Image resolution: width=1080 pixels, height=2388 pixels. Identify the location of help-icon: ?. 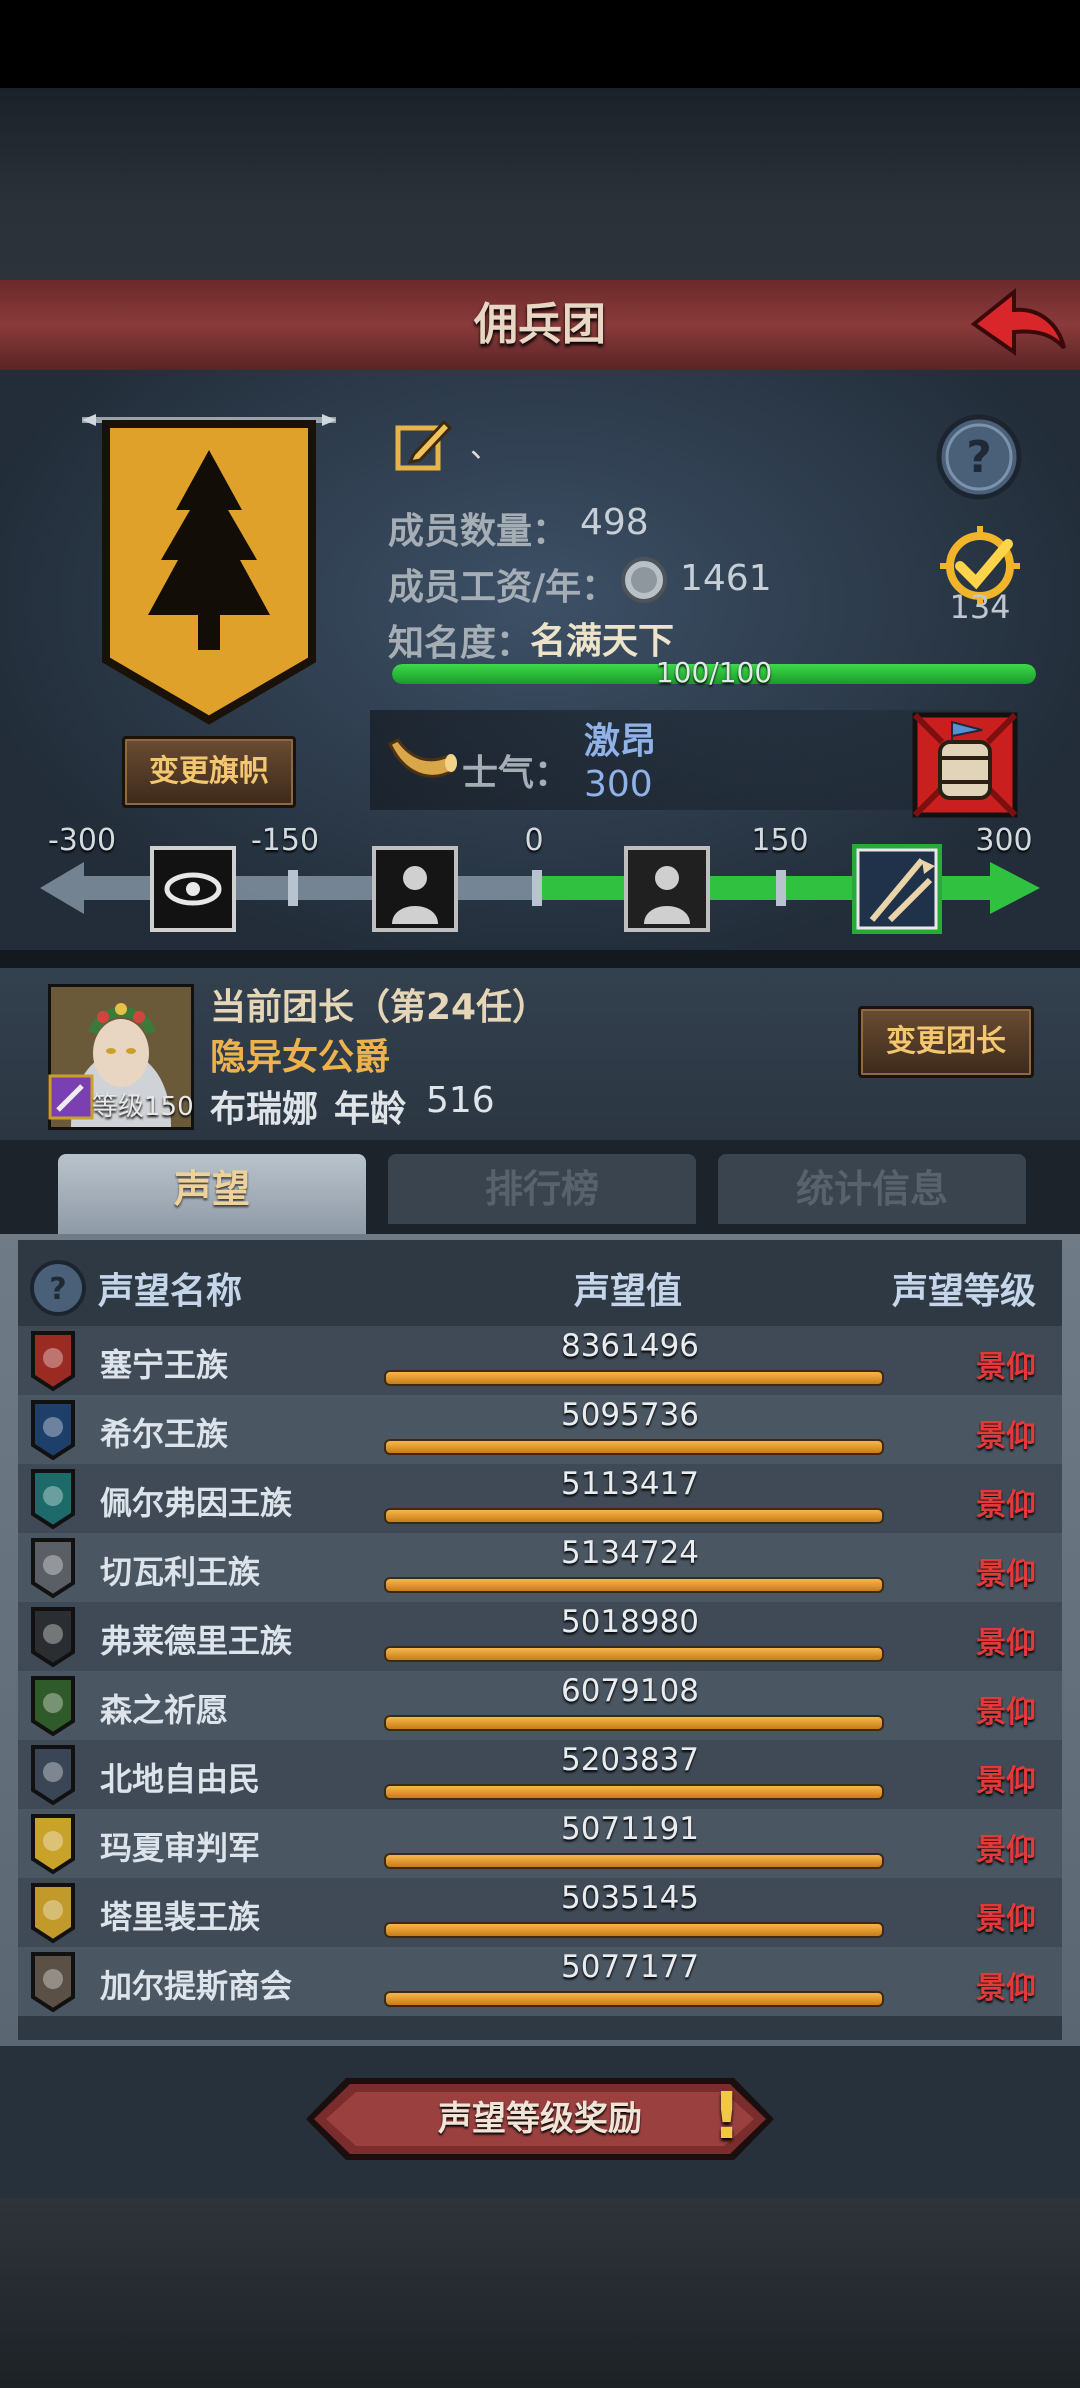
(979, 457).